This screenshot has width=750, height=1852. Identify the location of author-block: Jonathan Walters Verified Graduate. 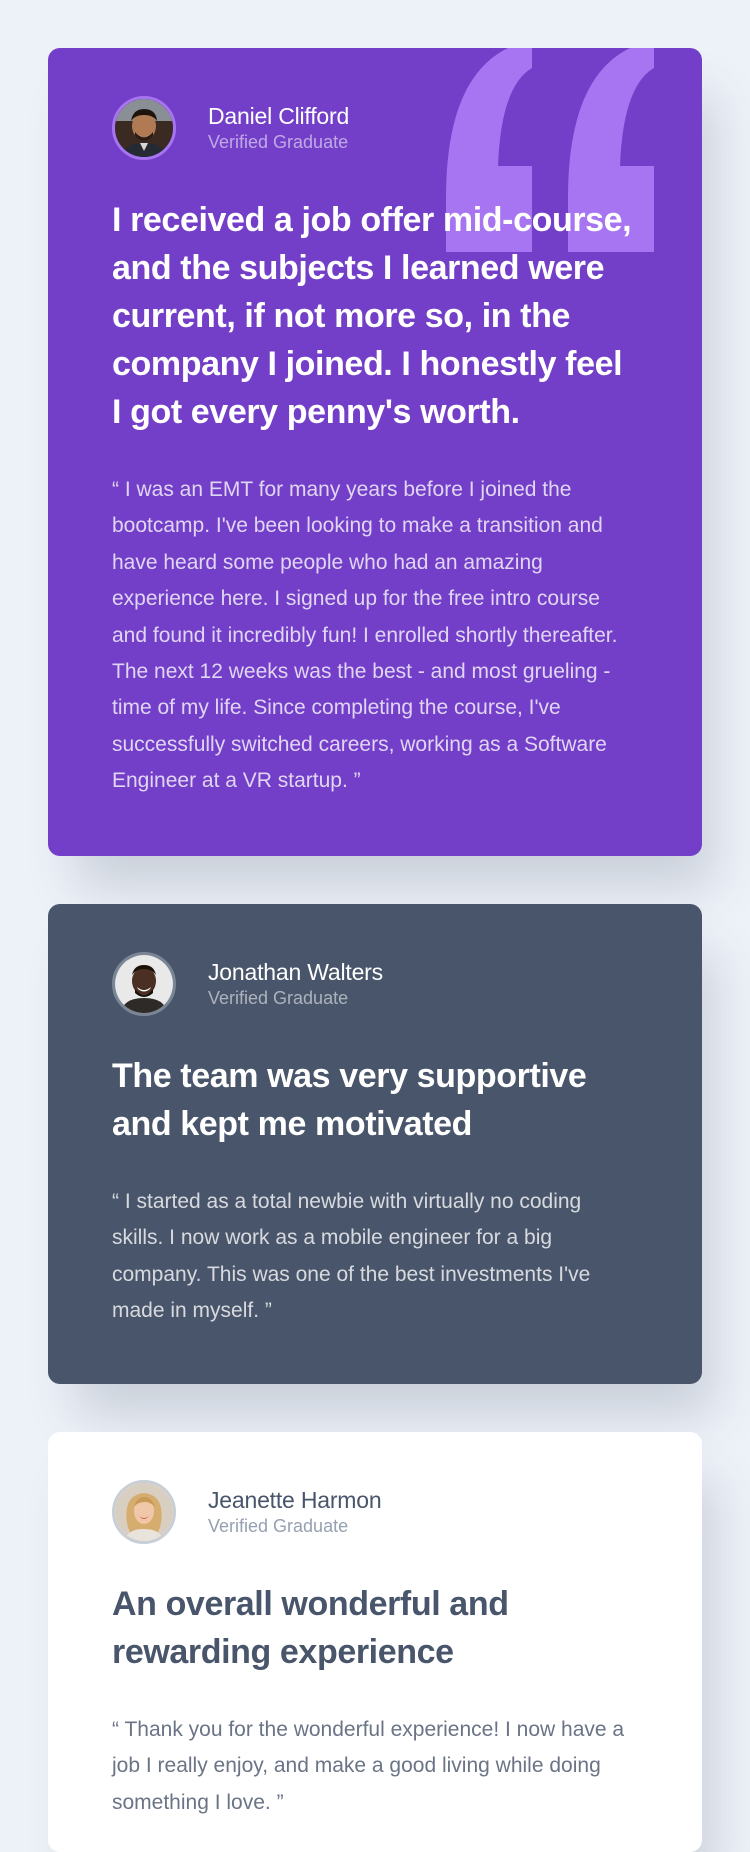
(375, 984).